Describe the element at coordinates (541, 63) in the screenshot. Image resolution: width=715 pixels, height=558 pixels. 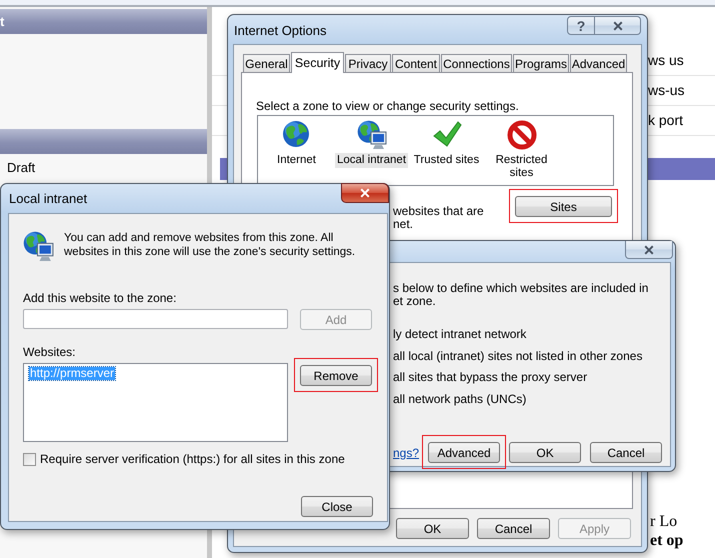
I see `tab: Programs` at that location.